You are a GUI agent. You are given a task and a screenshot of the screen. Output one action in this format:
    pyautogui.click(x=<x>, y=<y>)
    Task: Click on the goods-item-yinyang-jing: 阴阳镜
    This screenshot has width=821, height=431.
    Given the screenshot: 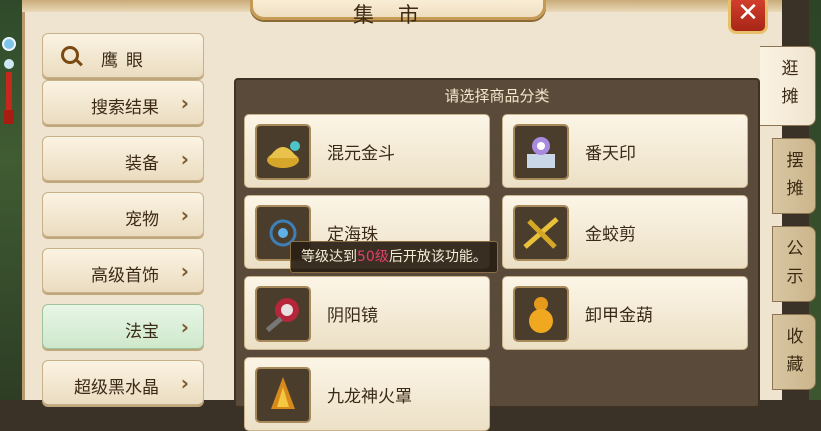 What is the action you would take?
    pyautogui.click(x=367, y=313)
    